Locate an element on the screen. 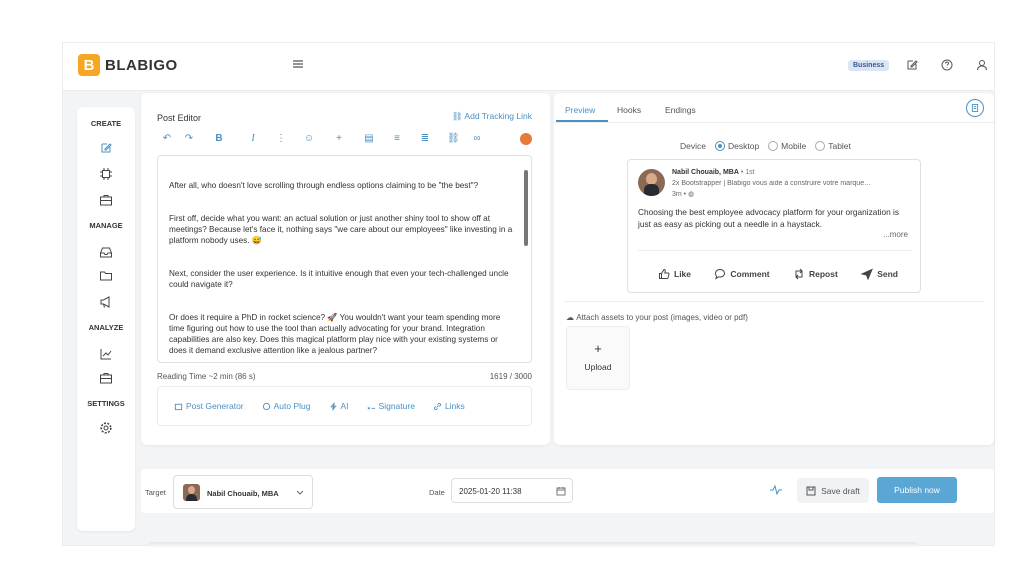 The image size is (1024, 562). chevron-down-icon is located at coordinates (300, 492).